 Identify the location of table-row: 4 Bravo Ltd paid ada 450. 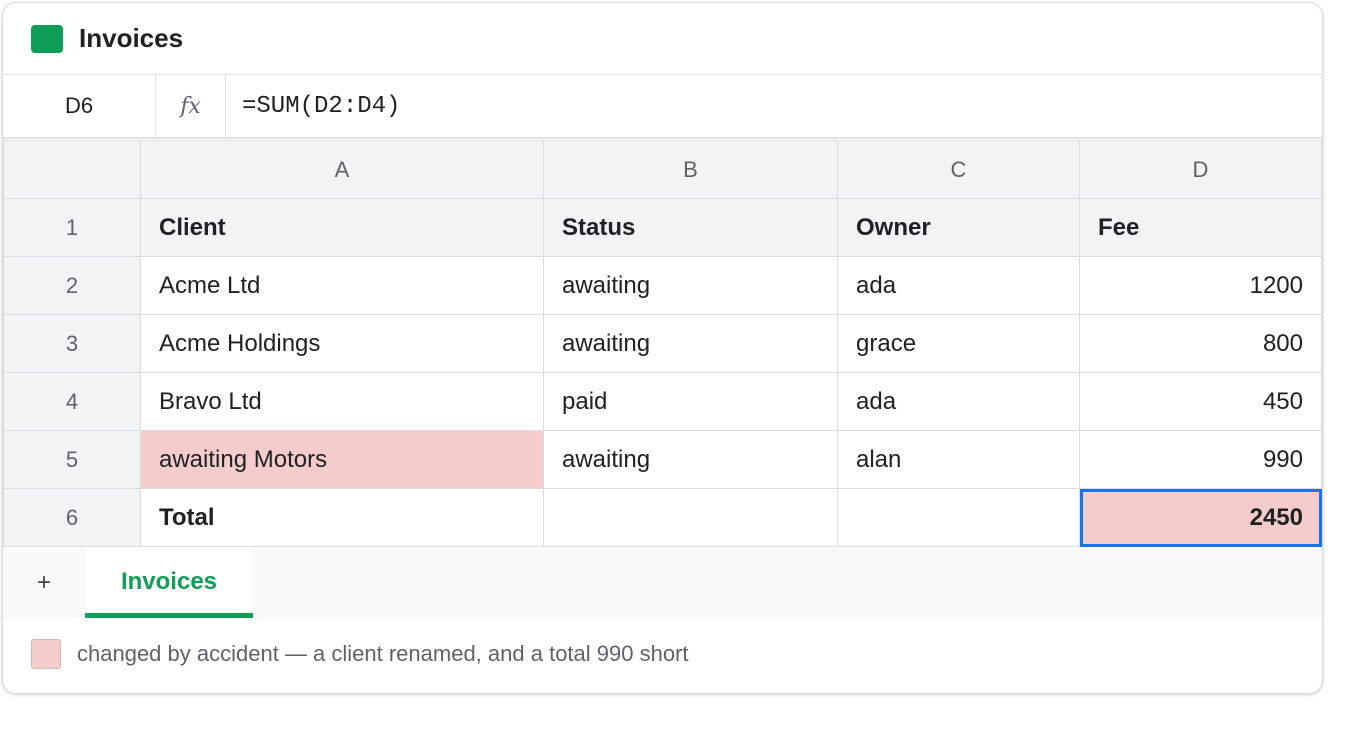
(662, 401).